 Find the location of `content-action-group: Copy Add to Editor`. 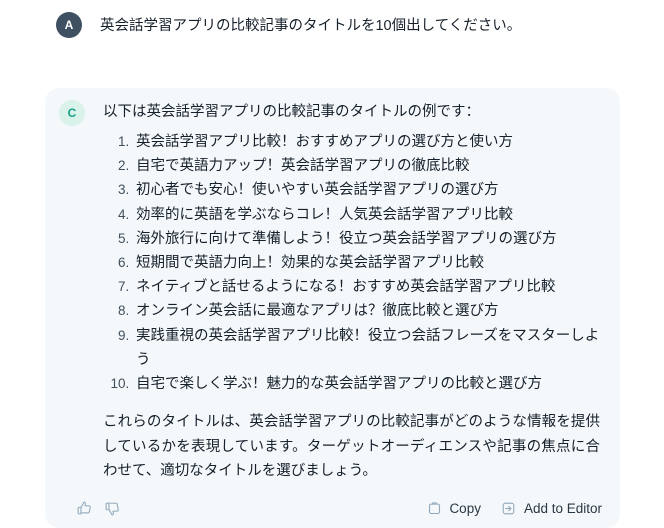

content-action-group: Copy Add to Editor is located at coordinates (514, 509).